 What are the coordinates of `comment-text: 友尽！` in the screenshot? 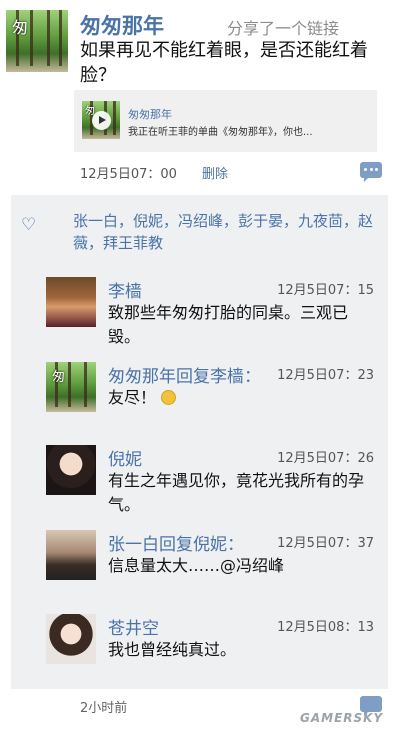 It's located at (243, 398).